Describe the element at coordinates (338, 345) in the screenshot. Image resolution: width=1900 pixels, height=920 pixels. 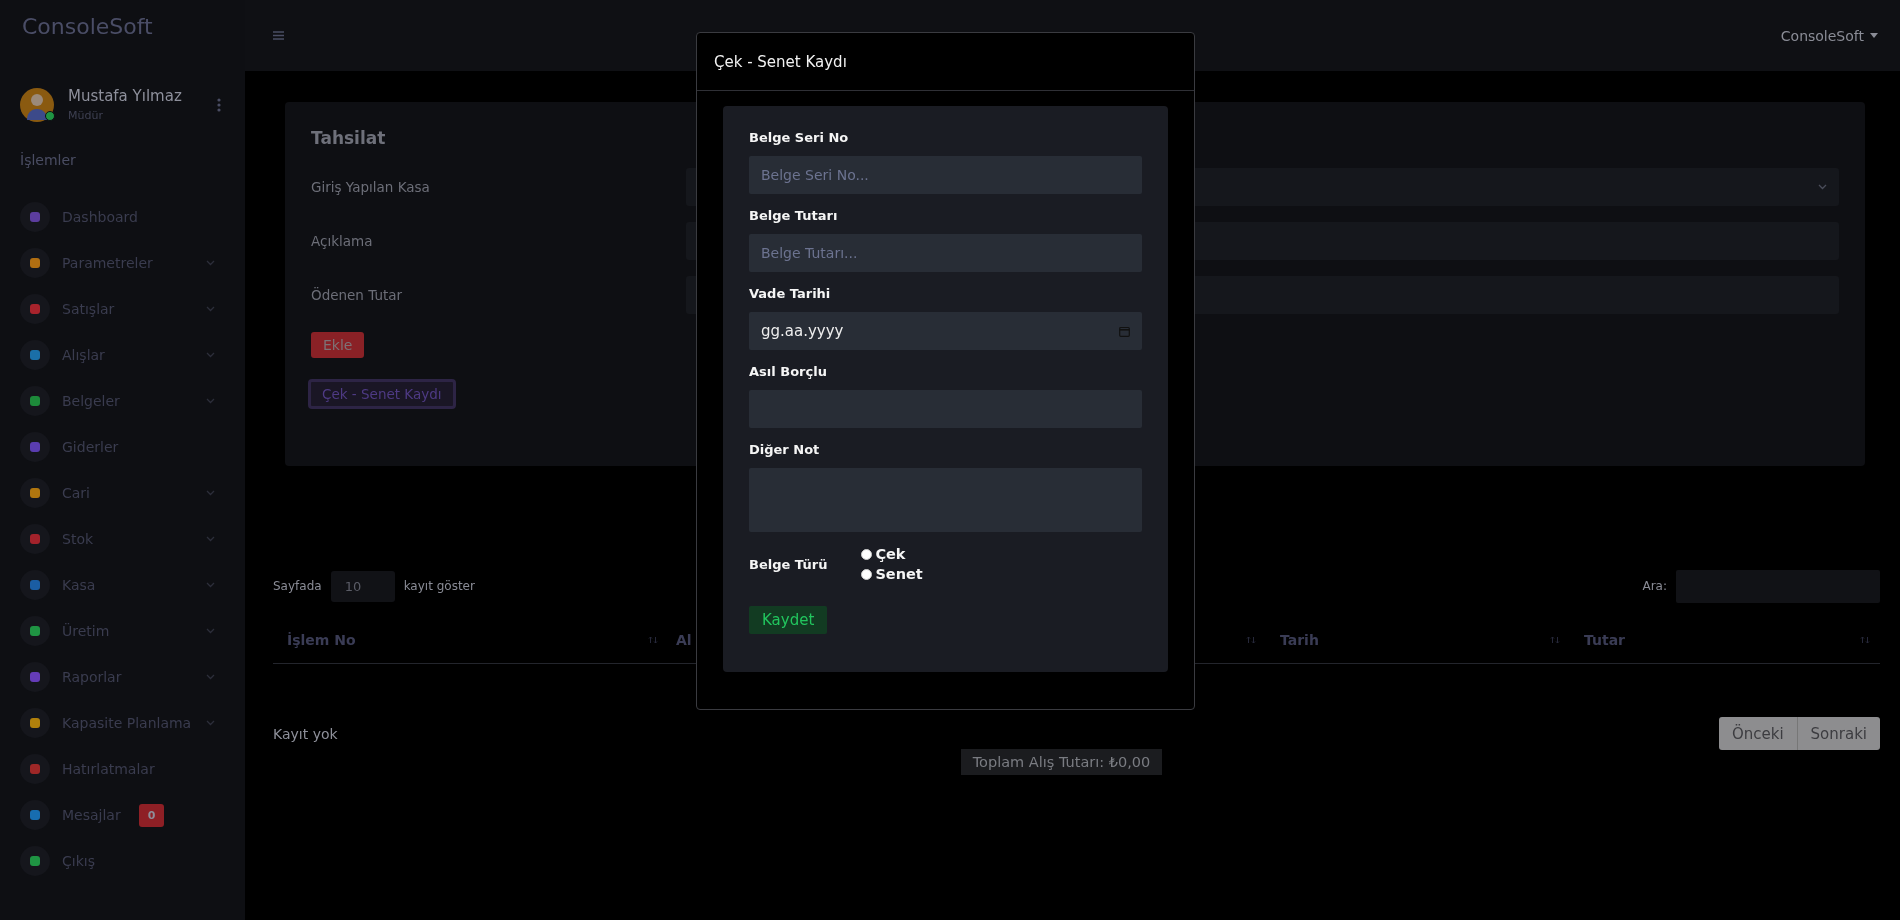
I see `add-button: Ekle` at that location.